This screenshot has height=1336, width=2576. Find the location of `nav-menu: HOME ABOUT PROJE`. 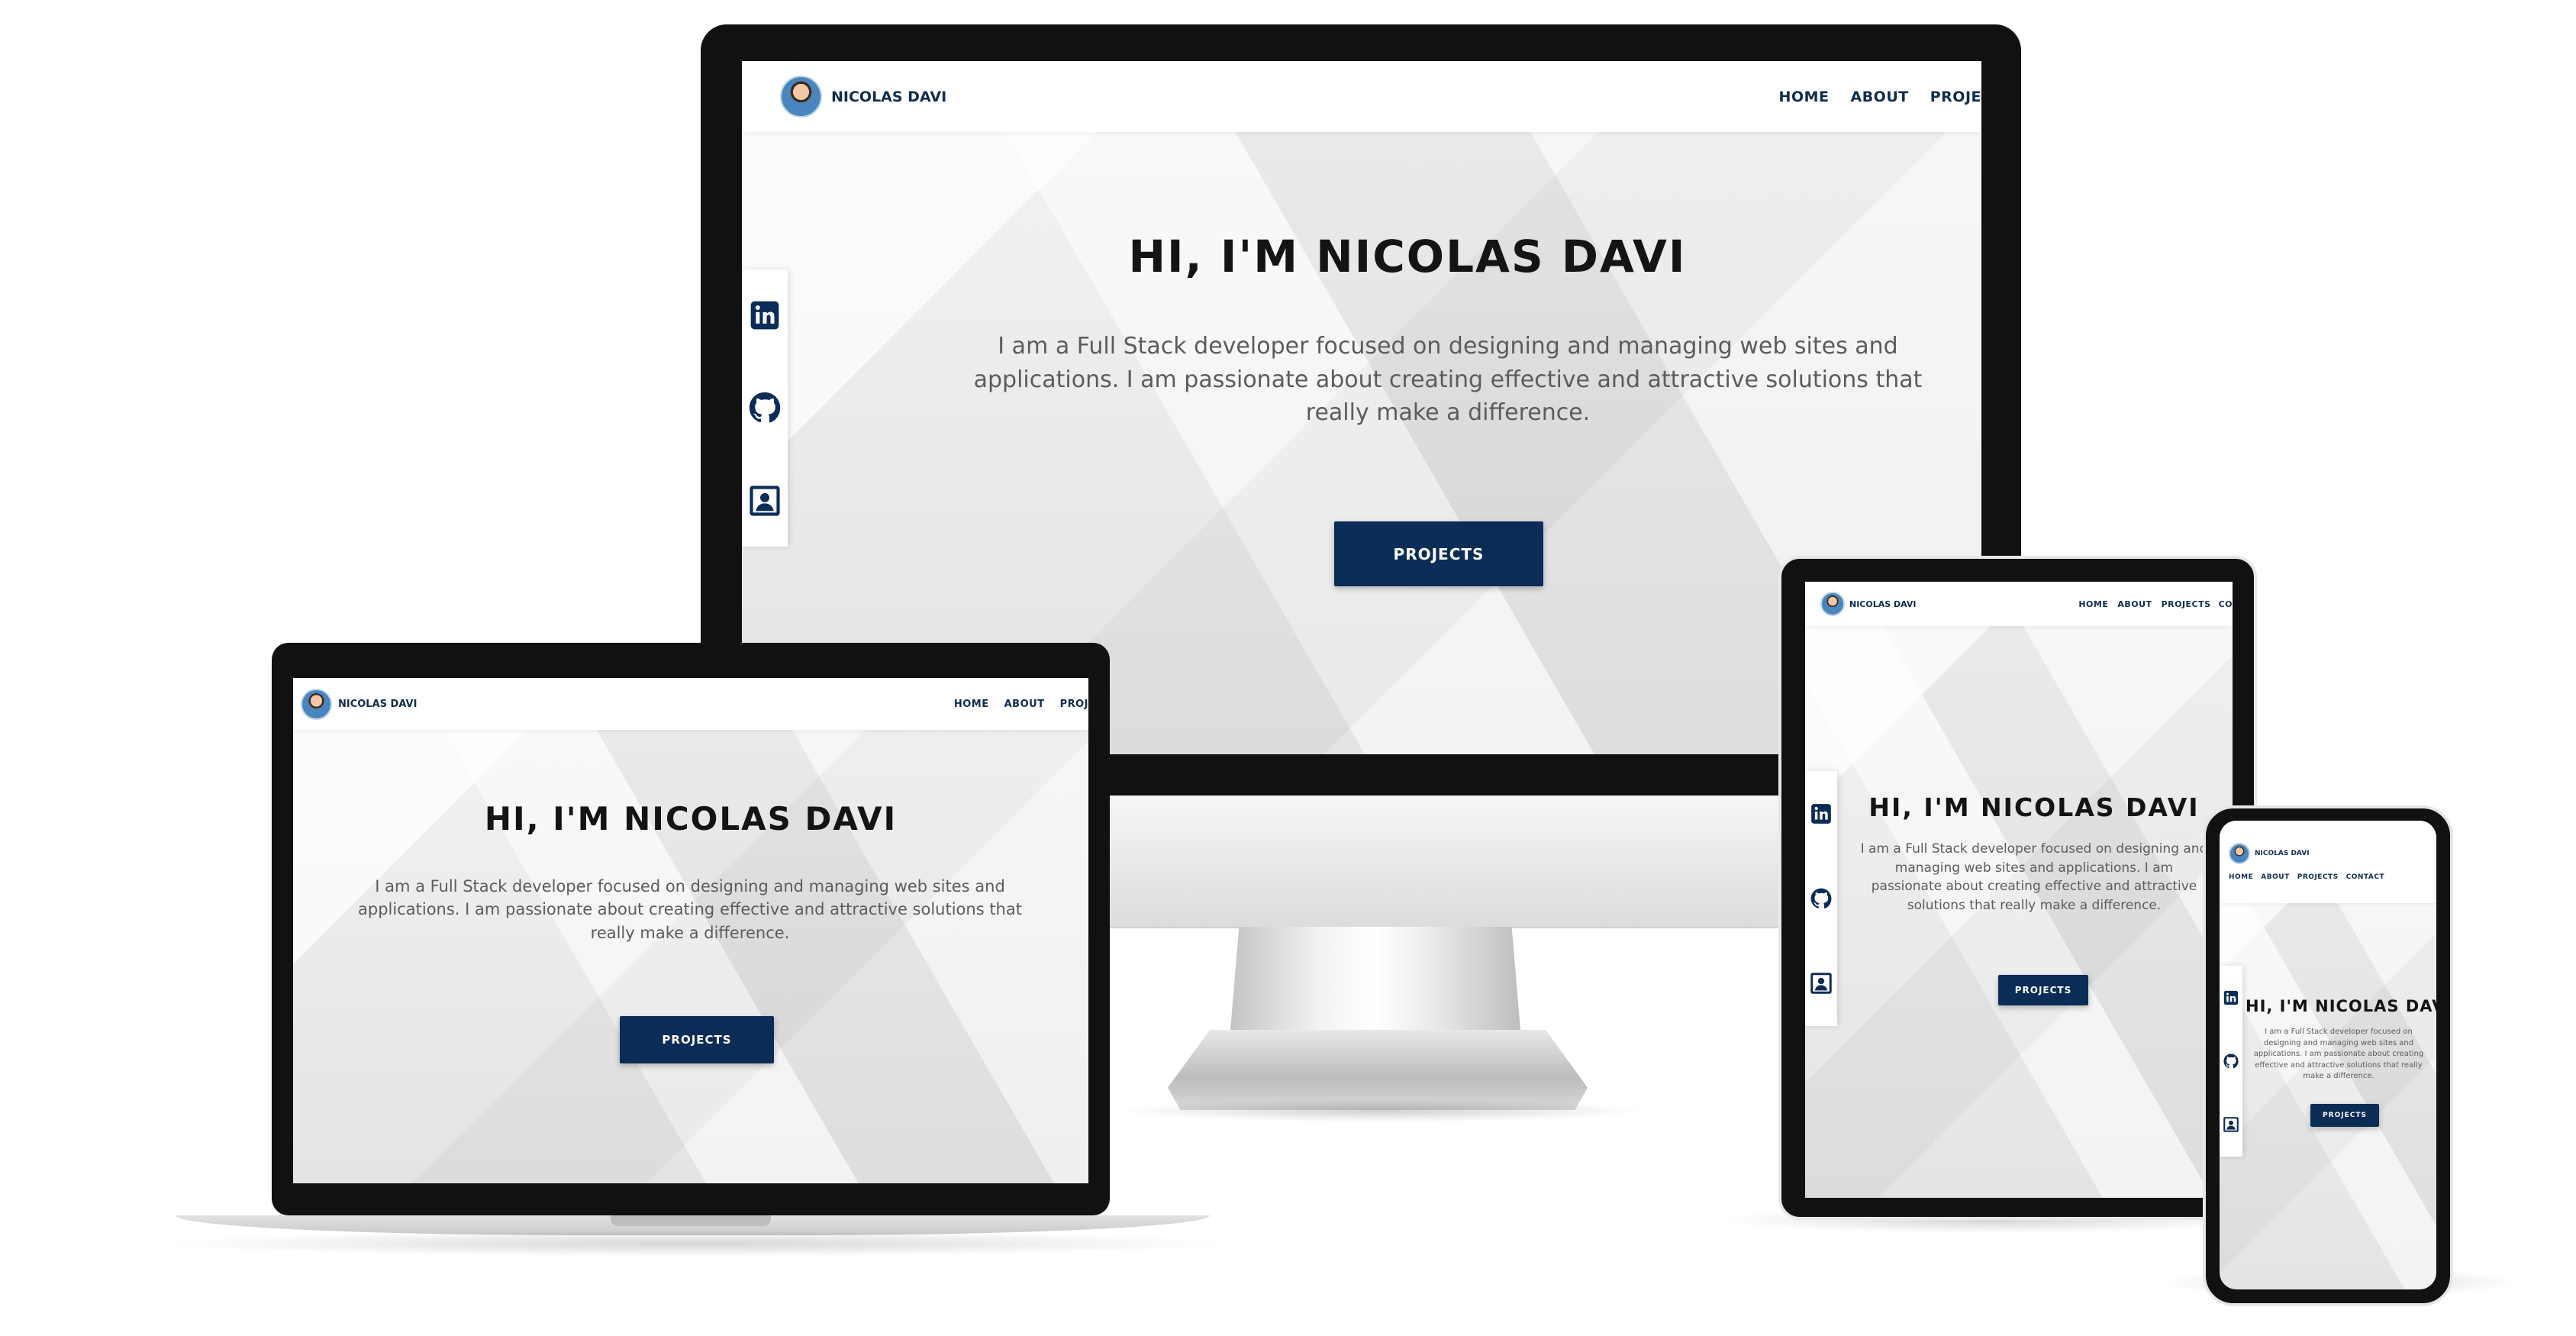

nav-menu: HOME ABOUT PROJE is located at coordinates (1880, 97).